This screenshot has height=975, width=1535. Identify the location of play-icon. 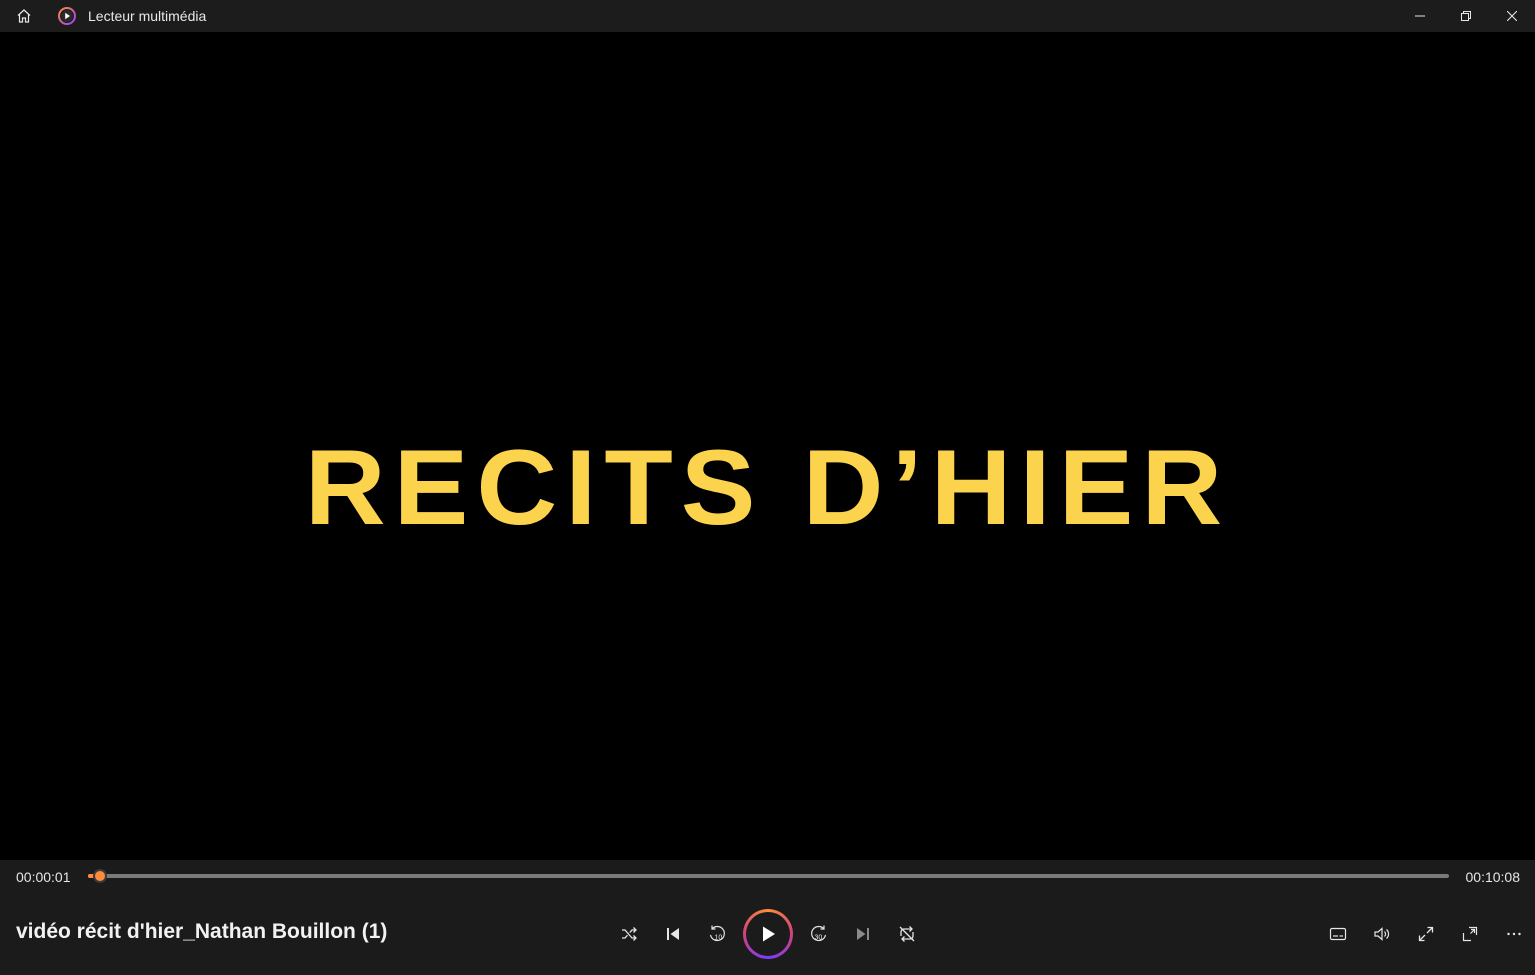
(768, 934).